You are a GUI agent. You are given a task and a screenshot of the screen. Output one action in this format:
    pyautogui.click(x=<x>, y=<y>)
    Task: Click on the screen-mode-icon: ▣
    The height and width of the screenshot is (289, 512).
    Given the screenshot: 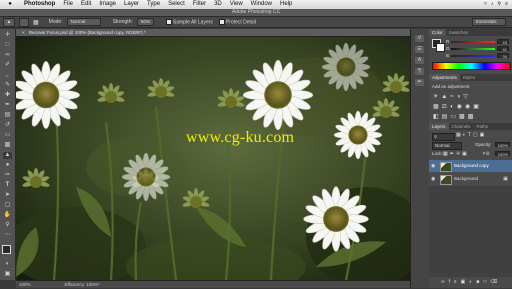 What is the action you would take?
    pyautogui.click(x=7, y=274)
    